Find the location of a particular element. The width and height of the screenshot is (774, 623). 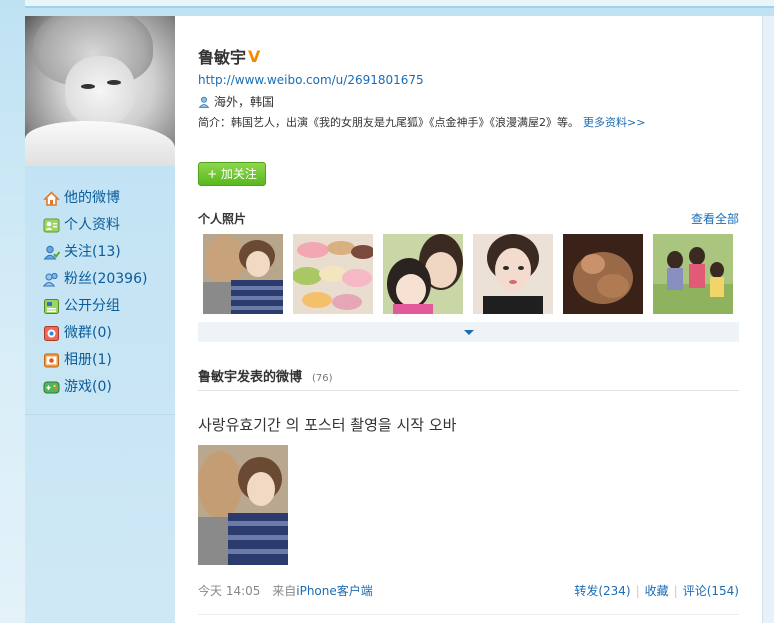

avatar-face is located at coordinates (100, 91).